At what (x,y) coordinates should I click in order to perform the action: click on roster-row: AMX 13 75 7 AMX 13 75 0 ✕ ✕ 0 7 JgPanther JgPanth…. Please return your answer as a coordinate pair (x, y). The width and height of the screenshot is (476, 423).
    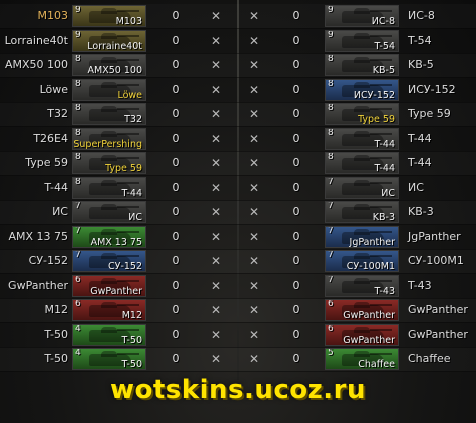
    Looking at the image, I should click on (238, 237).